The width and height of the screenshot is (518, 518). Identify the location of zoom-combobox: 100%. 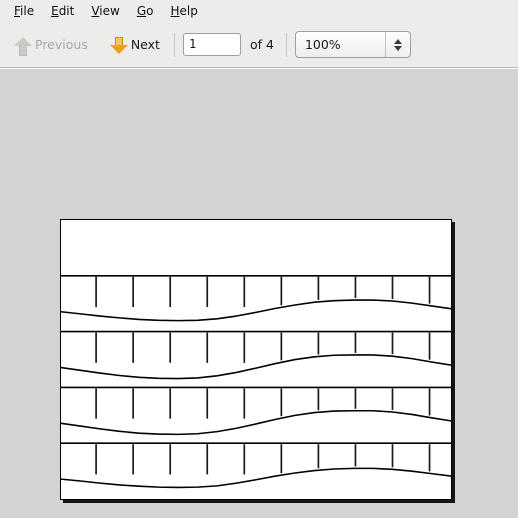
(352, 44).